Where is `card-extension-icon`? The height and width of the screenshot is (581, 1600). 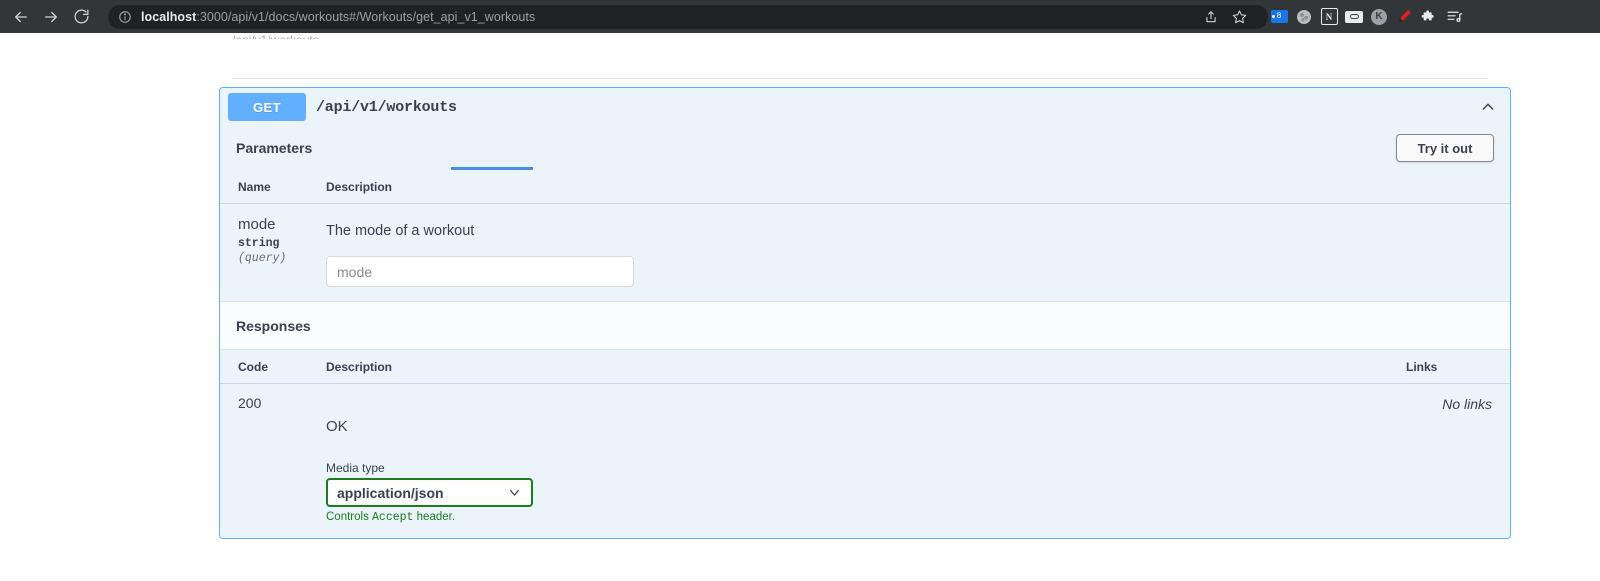
card-extension-icon is located at coordinates (1354, 17).